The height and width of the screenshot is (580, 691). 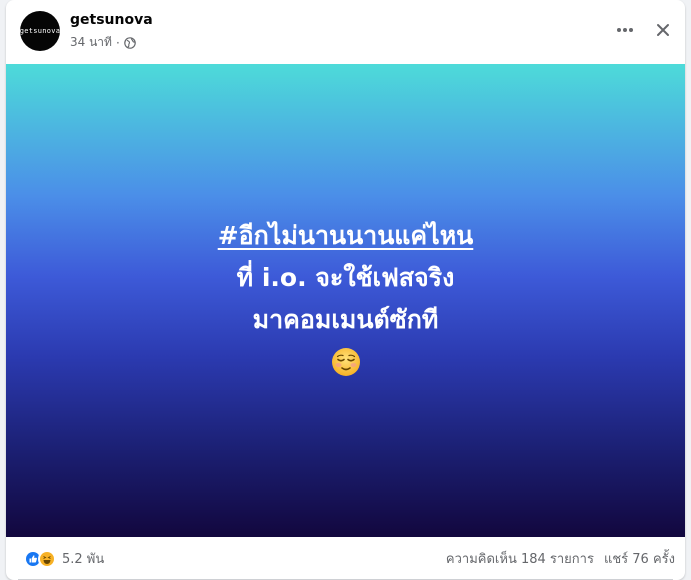 I want to click on header-actions, so click(x=644, y=30).